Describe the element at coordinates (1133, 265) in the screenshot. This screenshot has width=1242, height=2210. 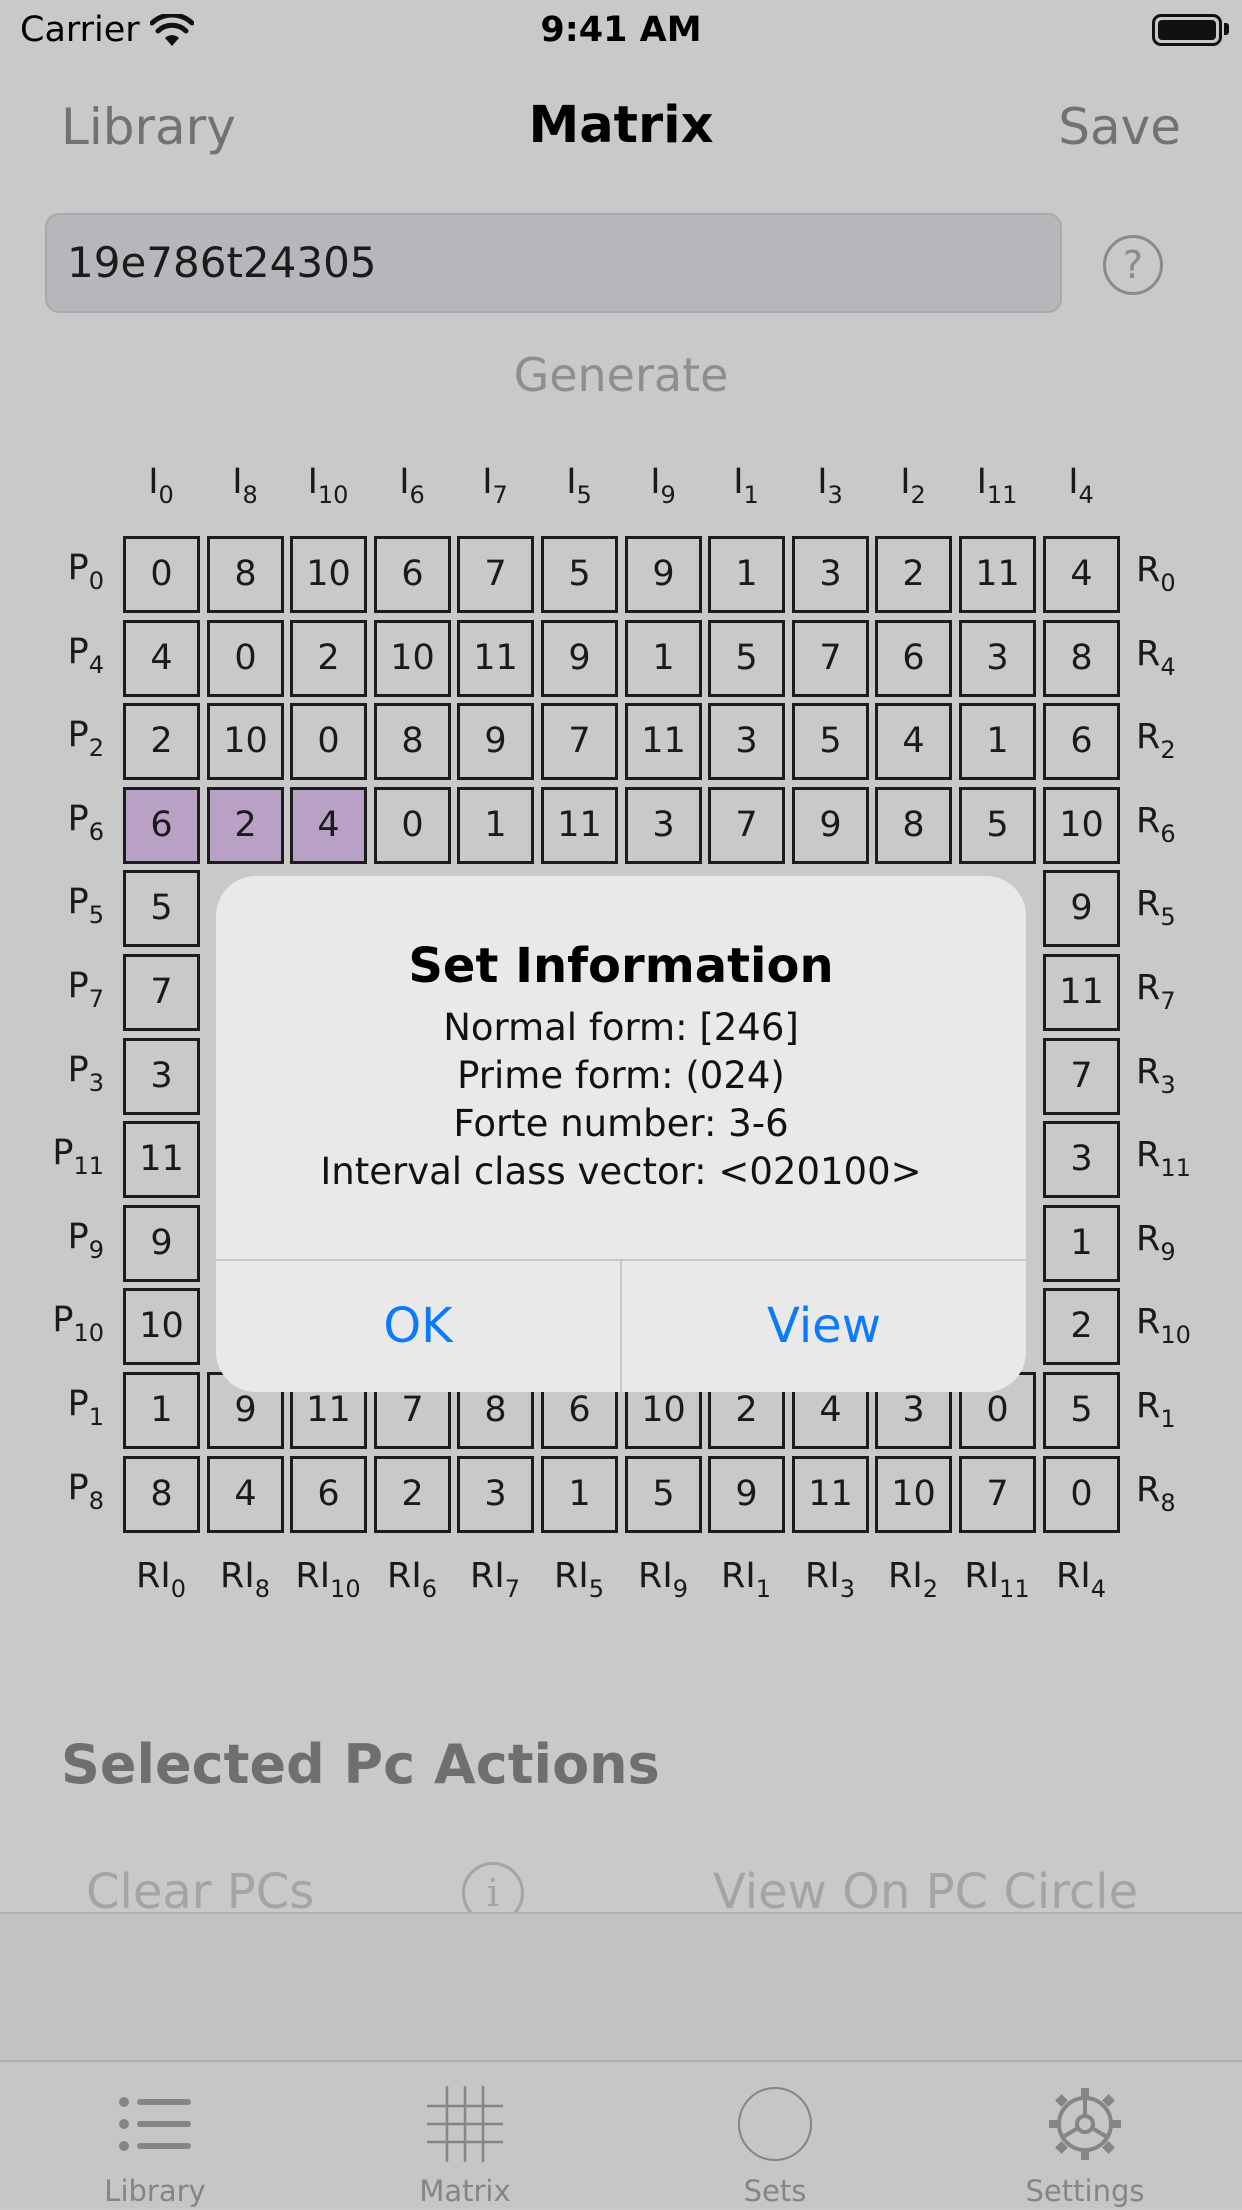
I see `help-icon: ?` at that location.